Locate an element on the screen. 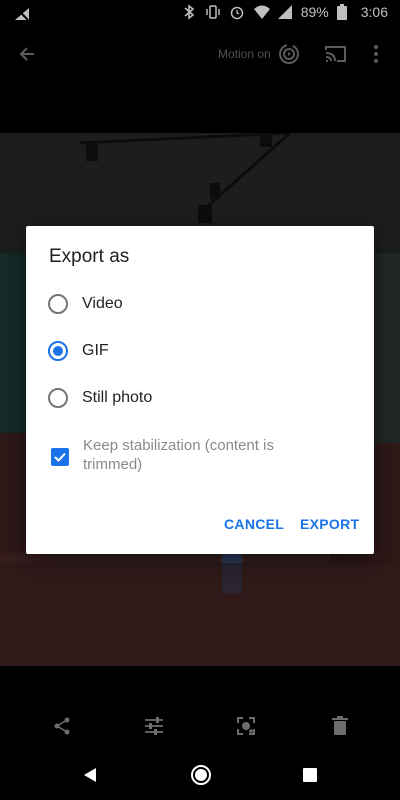  option-video: Video is located at coordinates (198, 304).